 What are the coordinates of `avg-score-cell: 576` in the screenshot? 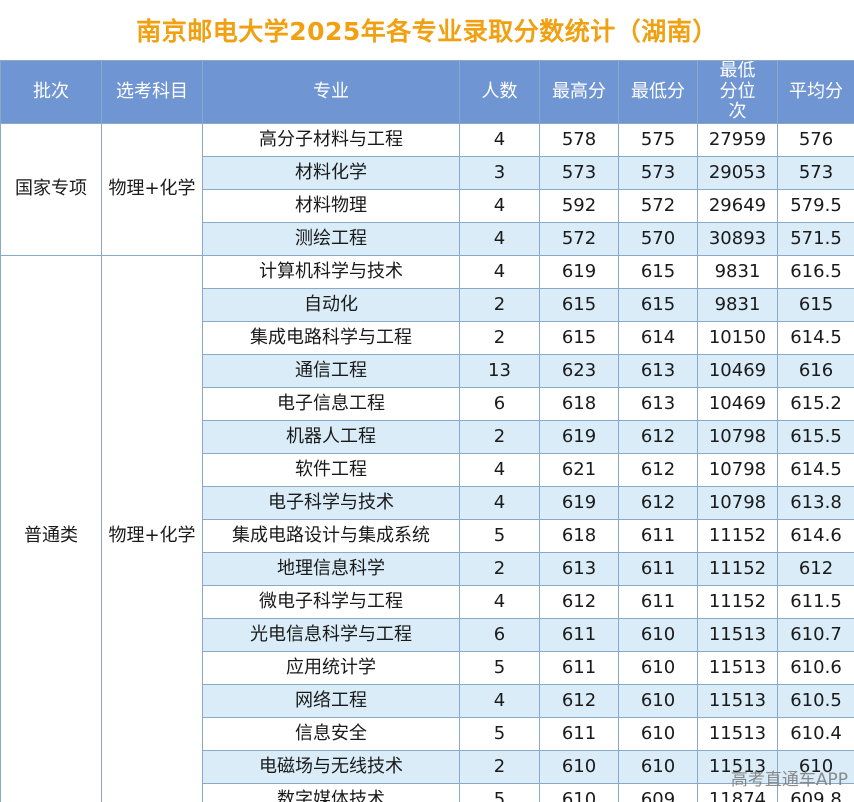 It's located at (815, 140).